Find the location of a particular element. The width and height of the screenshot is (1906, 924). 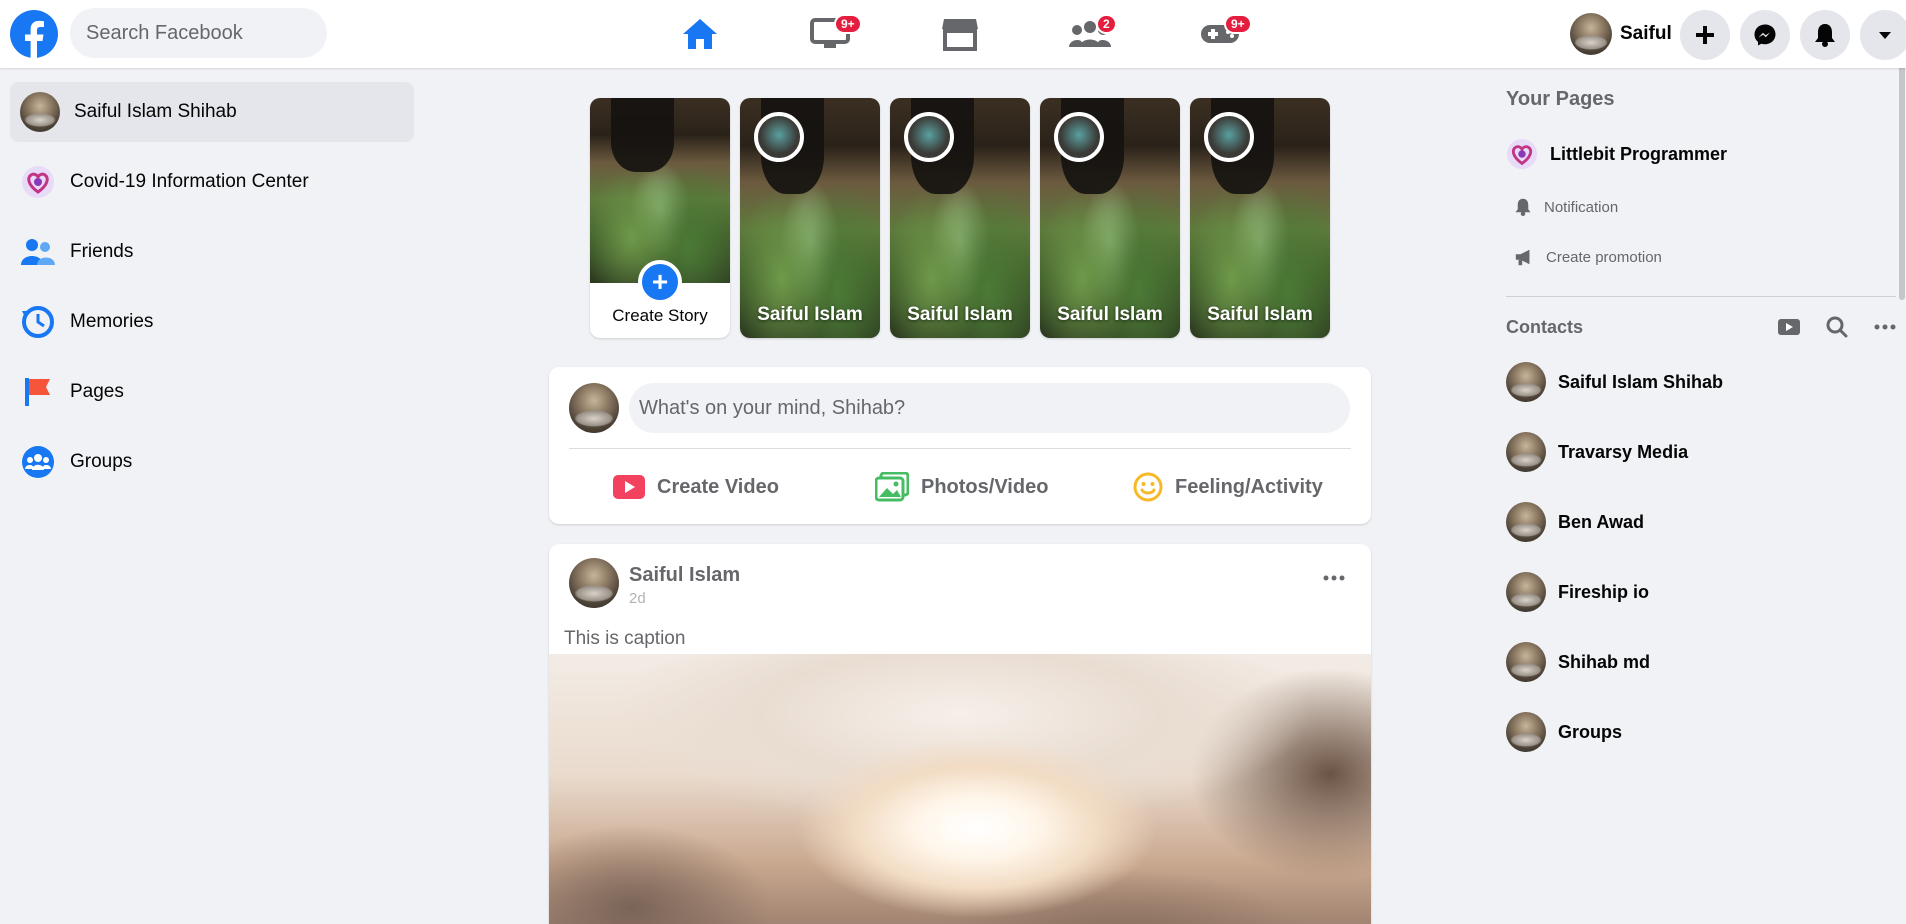

sidebar-item-profile: Saiful Islam Shihab is located at coordinates (212, 112).